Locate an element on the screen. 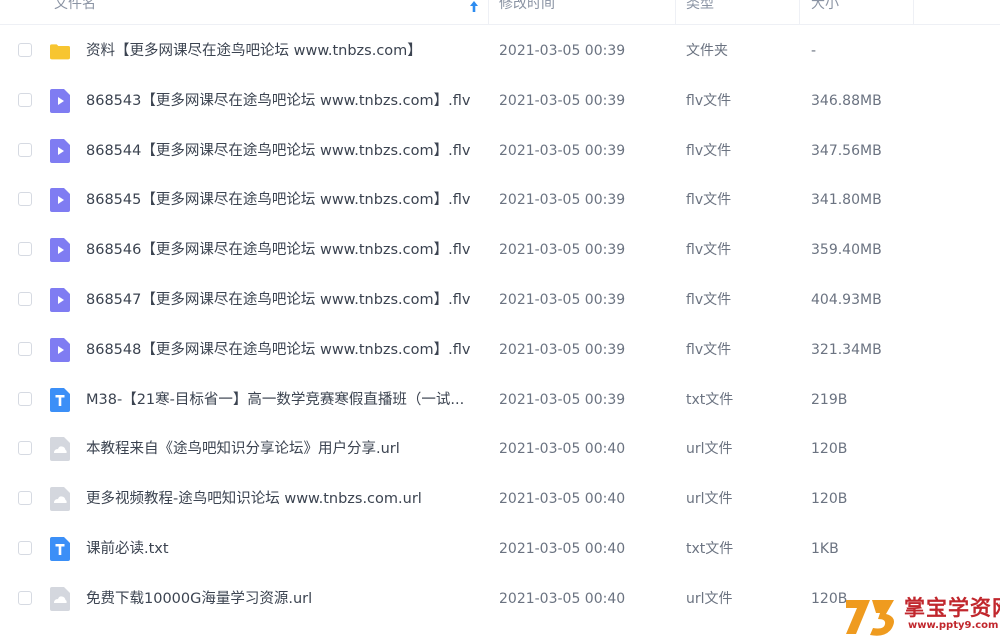 The width and height of the screenshot is (1000, 638). file-size: 219B is located at coordinates (829, 399).